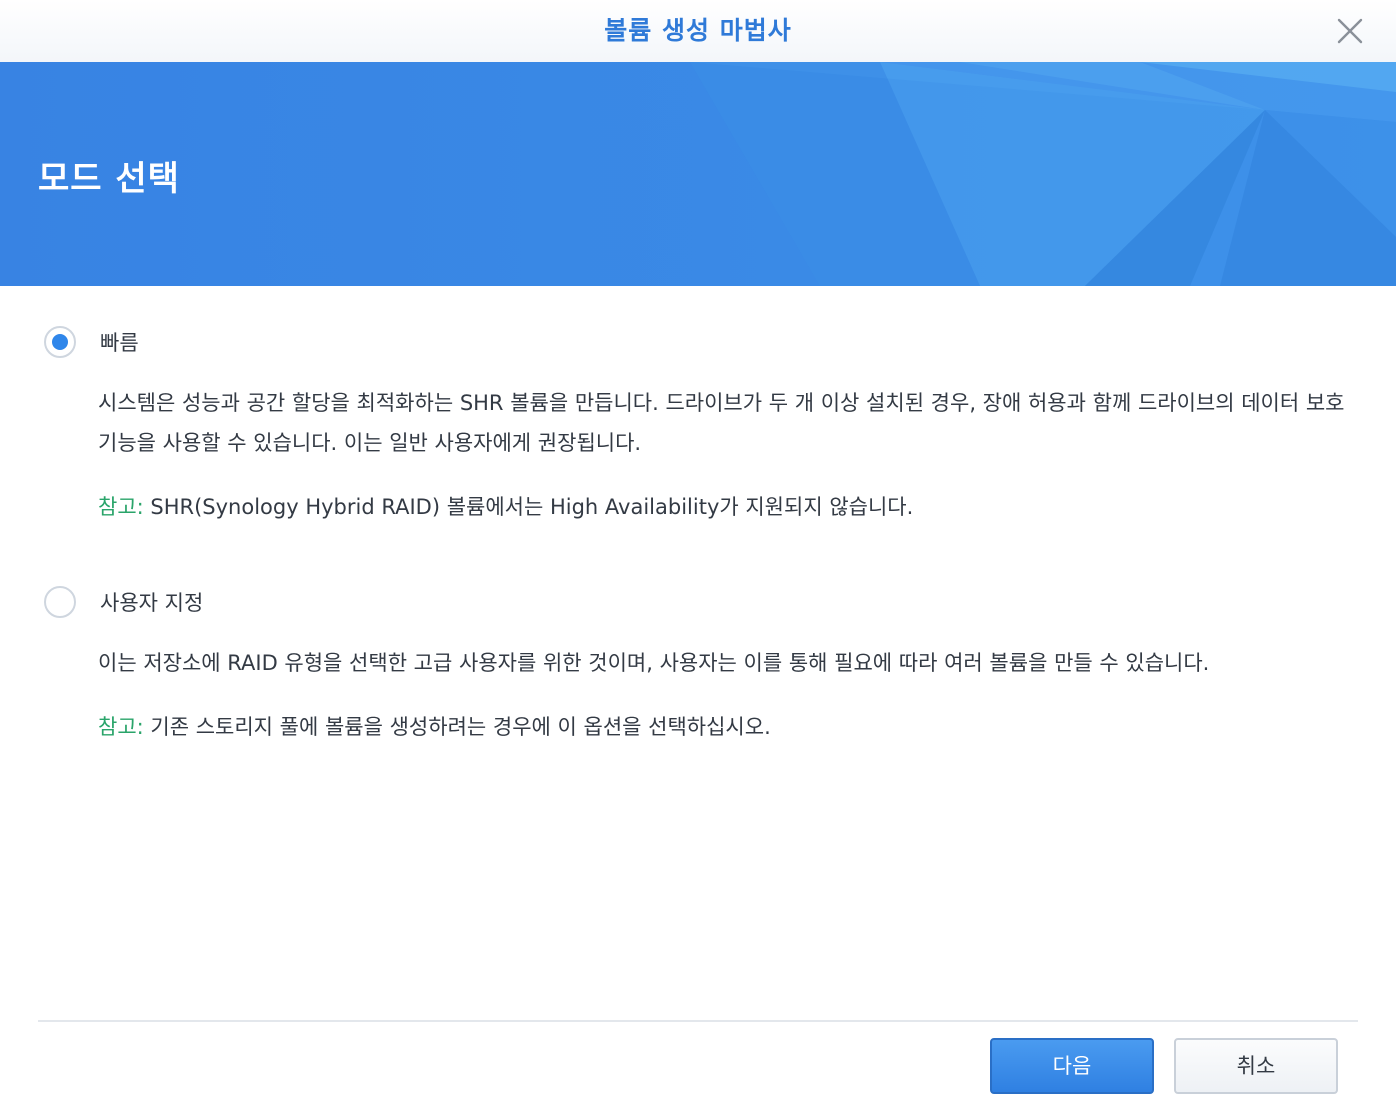 This screenshot has height=1108, width=1396. I want to click on window-title: 볼륨 생성 마법사, so click(698, 30).